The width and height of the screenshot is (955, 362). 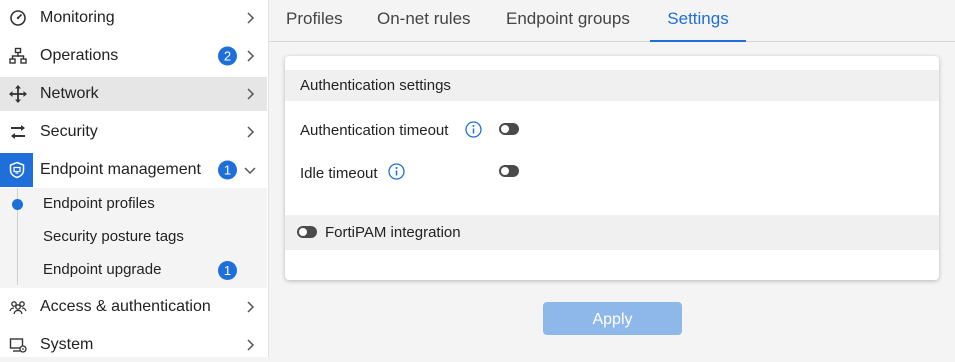 What do you see at coordinates (393, 232) in the screenshot?
I see `fortipam-integration-label: FortiPAM integration` at bounding box center [393, 232].